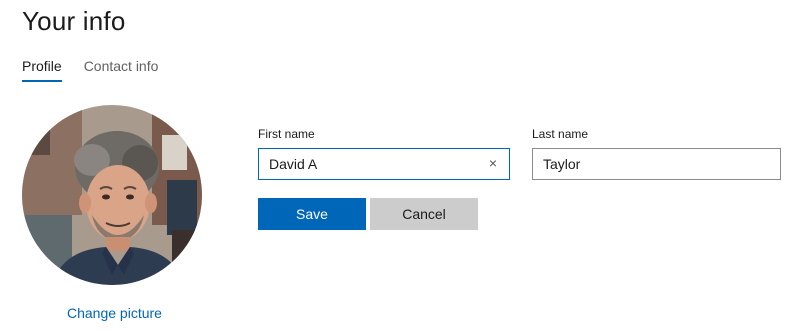 Image resolution: width=800 pixels, height=331 pixels. I want to click on save-button: Save, so click(312, 214).